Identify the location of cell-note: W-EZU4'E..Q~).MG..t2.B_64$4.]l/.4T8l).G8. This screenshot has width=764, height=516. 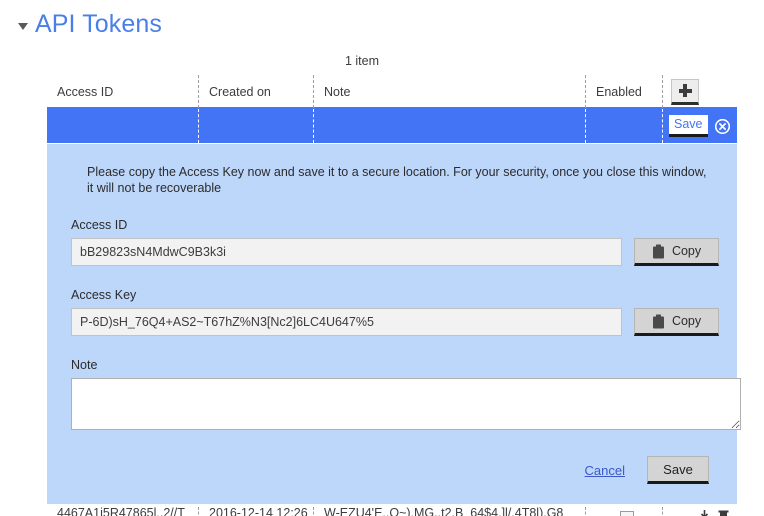
(450, 511).